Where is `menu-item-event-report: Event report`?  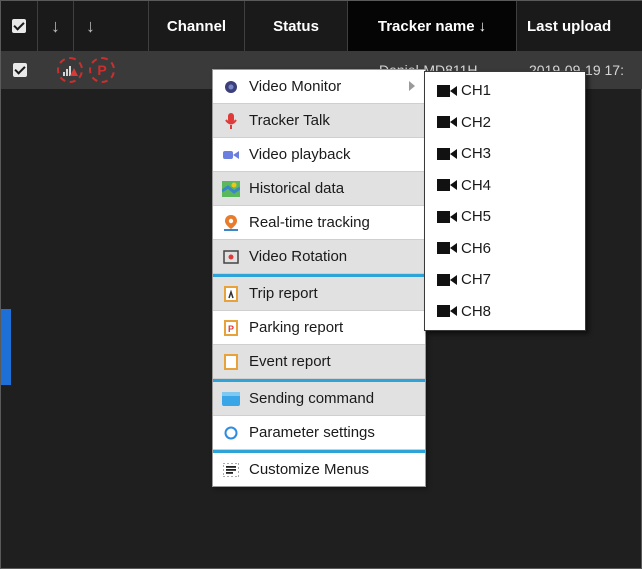
menu-item-event-report: Event report is located at coordinates (319, 362).